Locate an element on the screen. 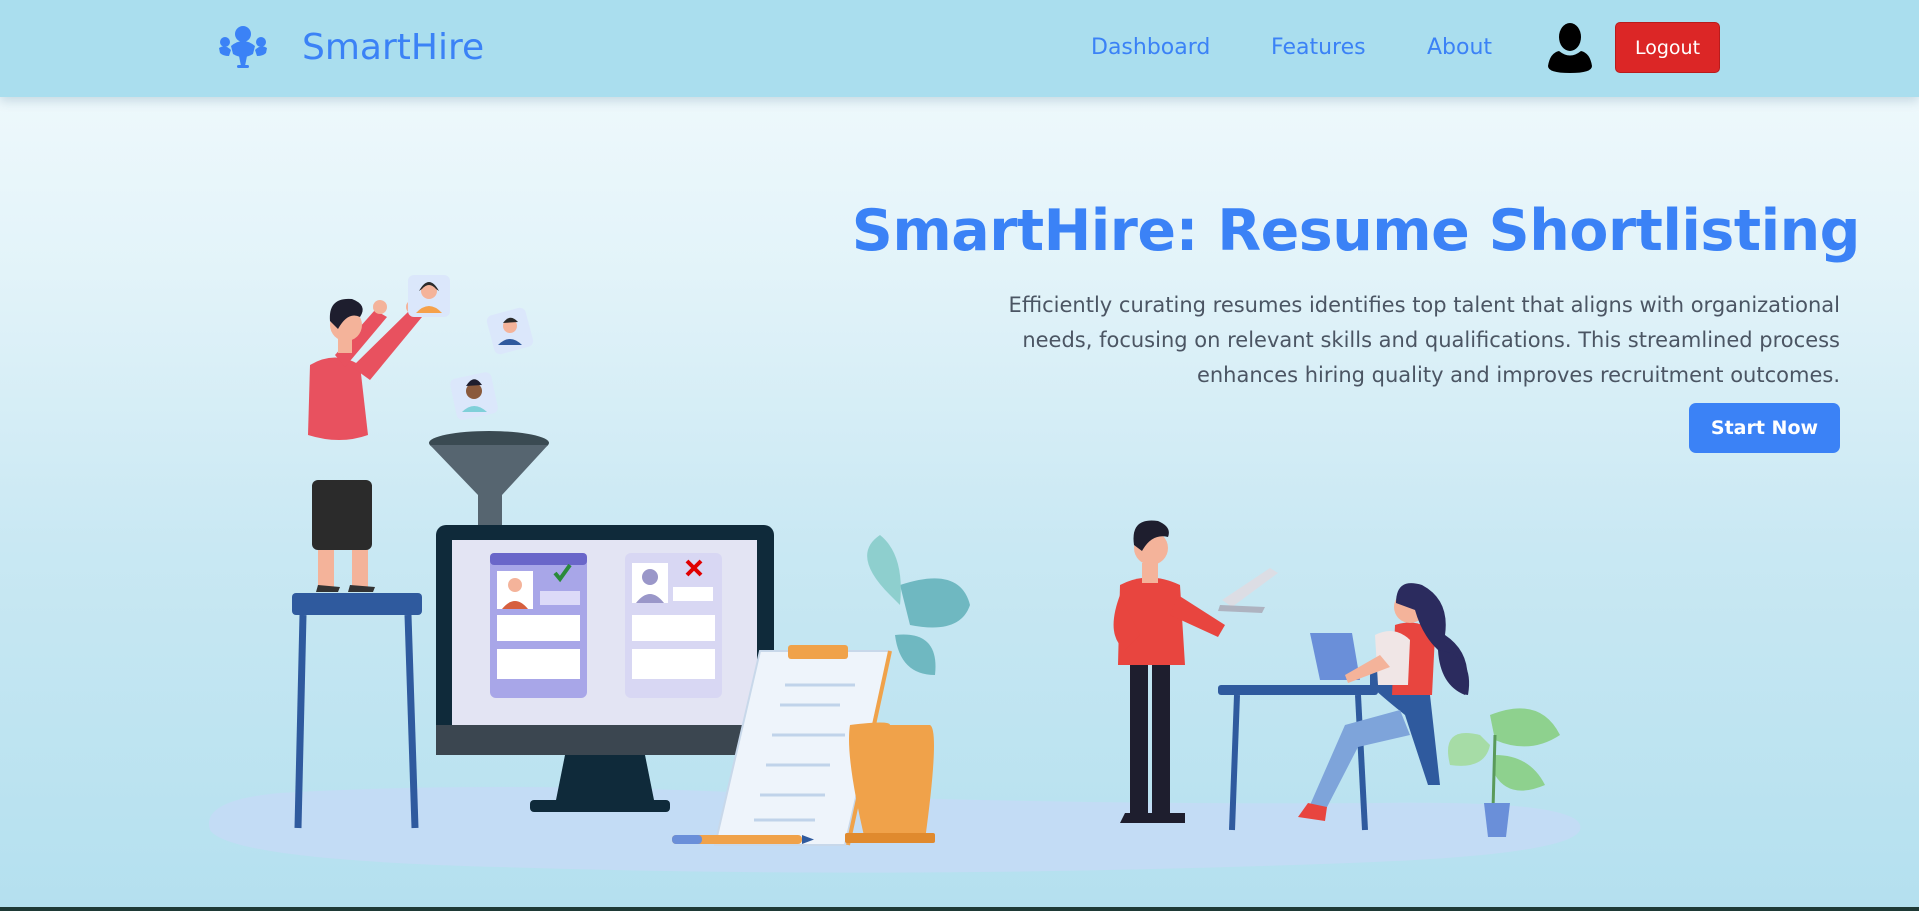 The height and width of the screenshot is (911, 1919). nav-about-link: About is located at coordinates (1459, 48).